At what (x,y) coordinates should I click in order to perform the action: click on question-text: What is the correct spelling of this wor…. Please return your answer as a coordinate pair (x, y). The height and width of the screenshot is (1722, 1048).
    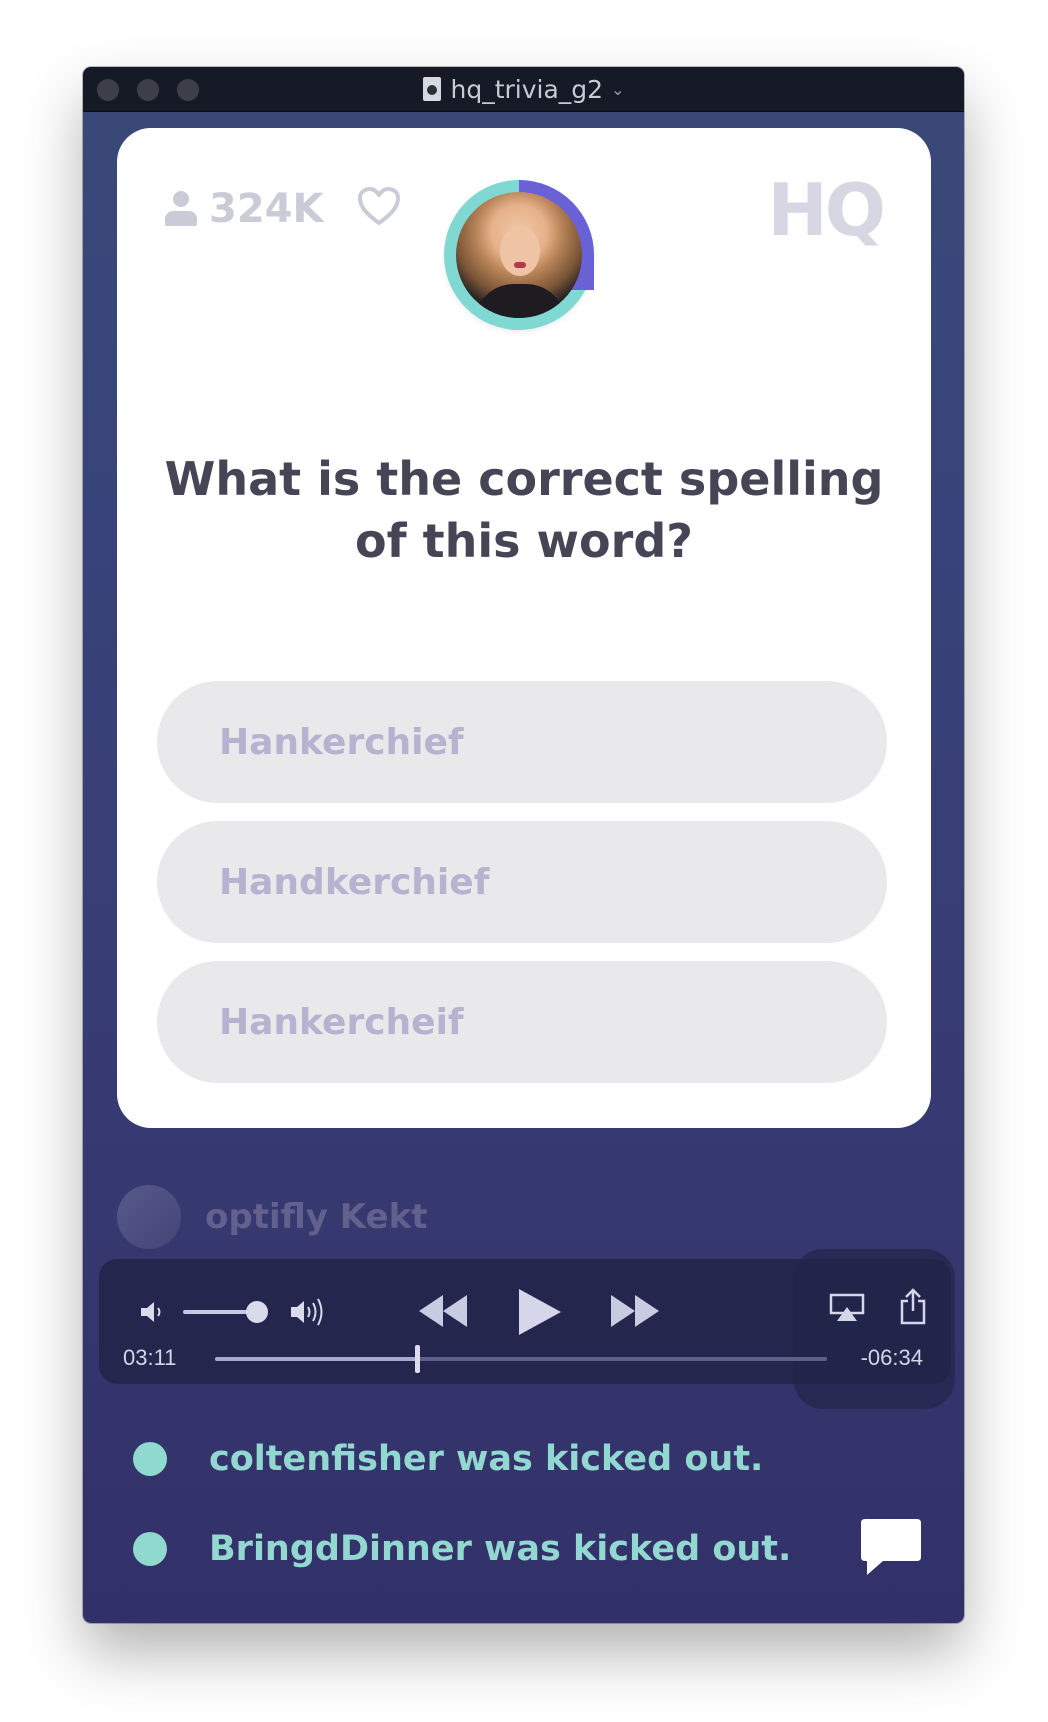
    Looking at the image, I should click on (524, 510).